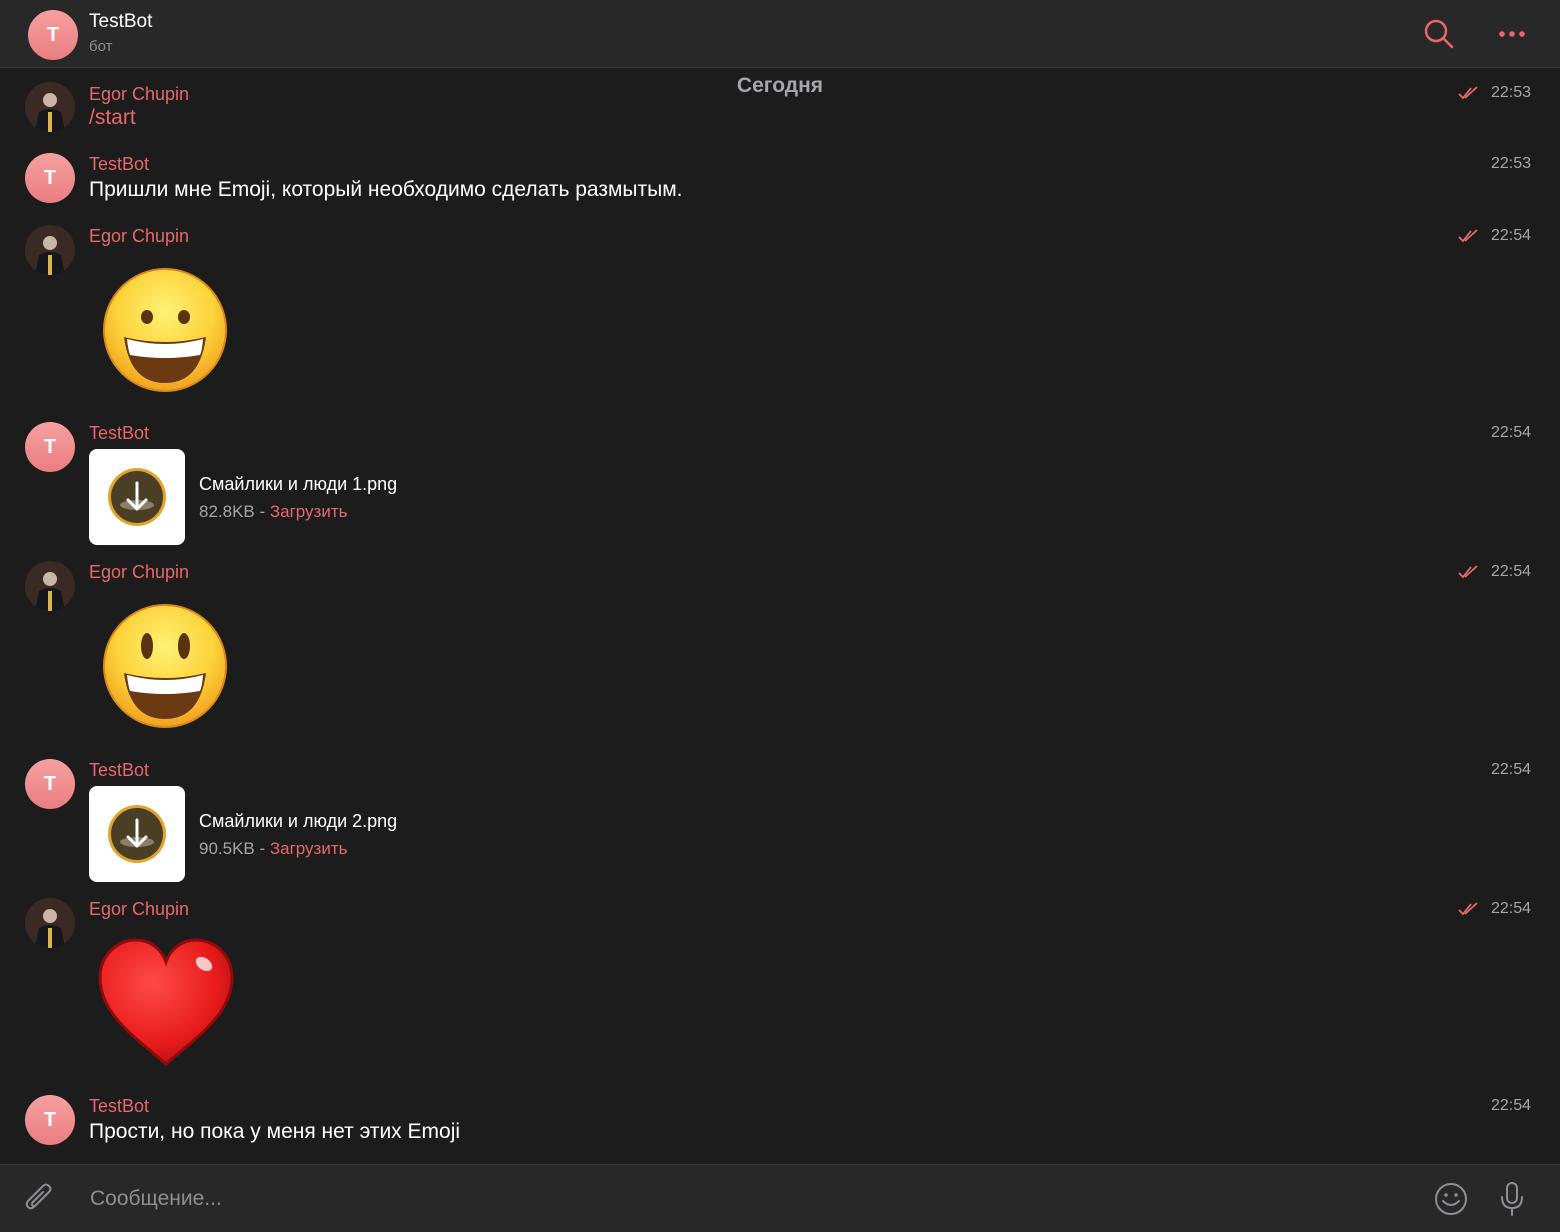 The height and width of the screenshot is (1232, 1560). I want to click on file-meta: 90.5KB - Загрузить, so click(273, 849).